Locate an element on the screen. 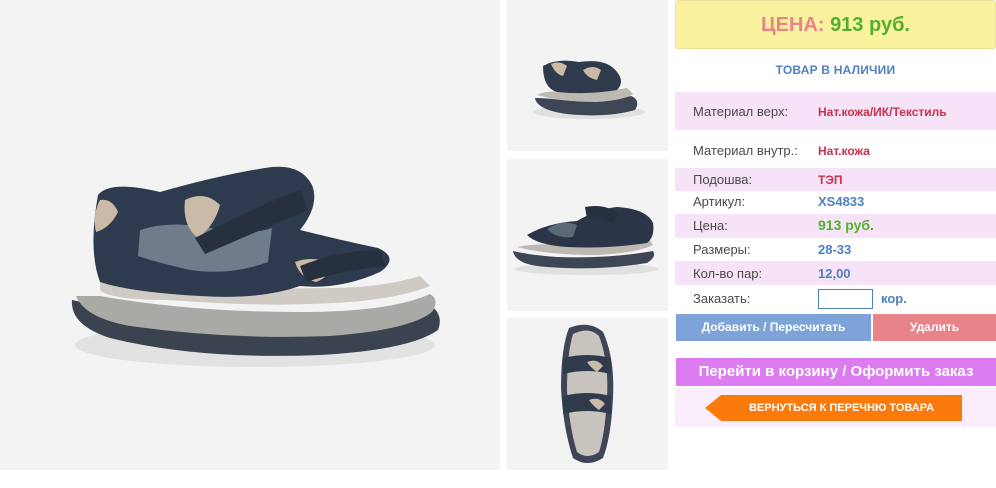 Image resolution: width=996 pixels, height=488 pixels. spec-value: Нат.кожа is located at coordinates (844, 151).